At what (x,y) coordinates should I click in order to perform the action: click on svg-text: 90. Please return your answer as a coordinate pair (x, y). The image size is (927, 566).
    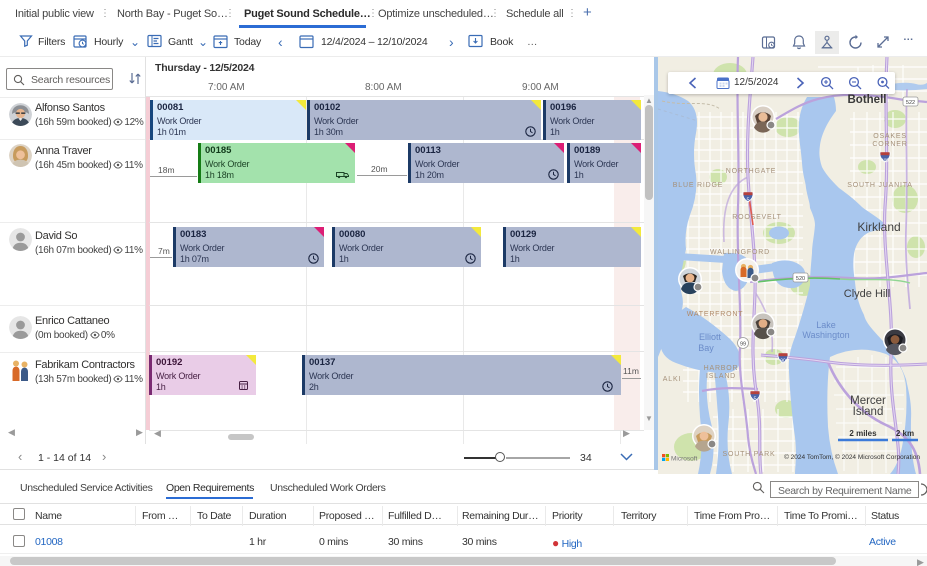
    Looking at the image, I should click on (783, 362).